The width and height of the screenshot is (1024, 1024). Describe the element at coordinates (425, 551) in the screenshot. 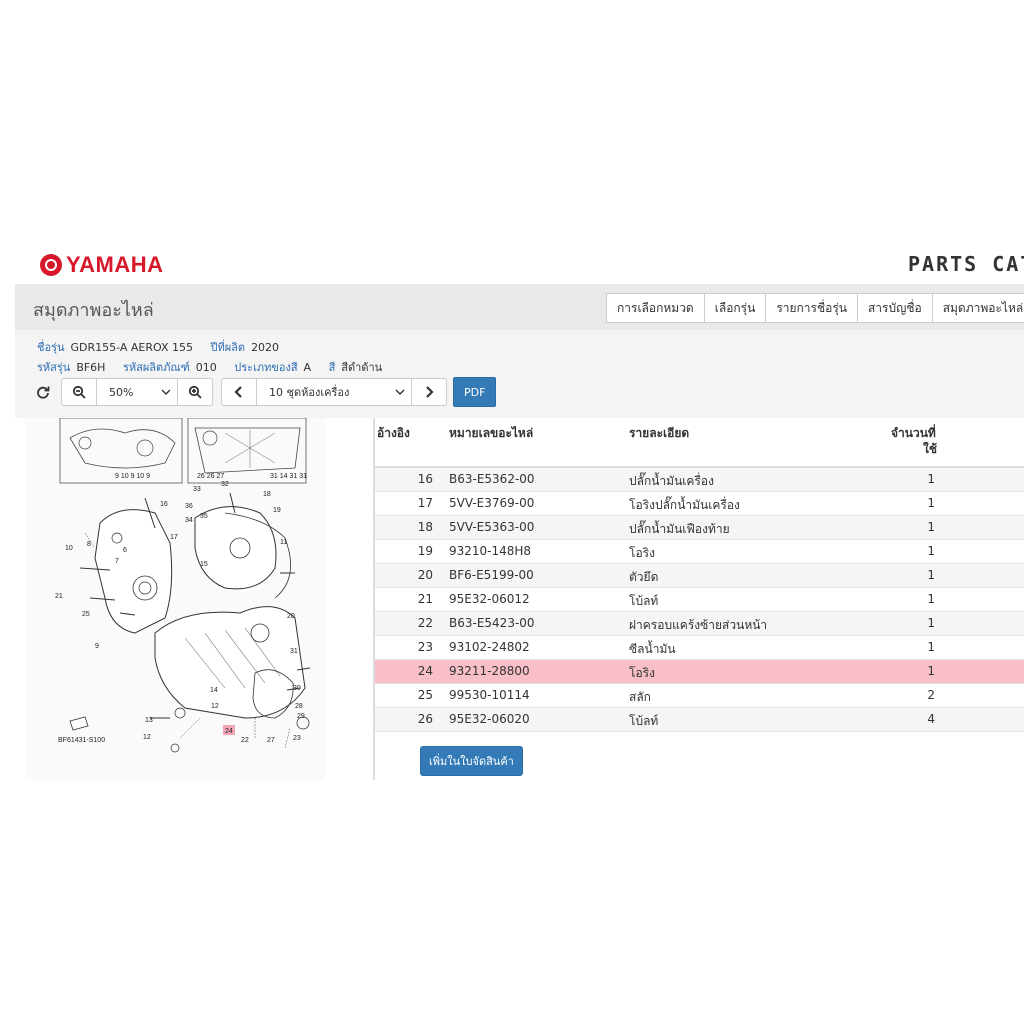

I see `cell-ref: 19` at that location.